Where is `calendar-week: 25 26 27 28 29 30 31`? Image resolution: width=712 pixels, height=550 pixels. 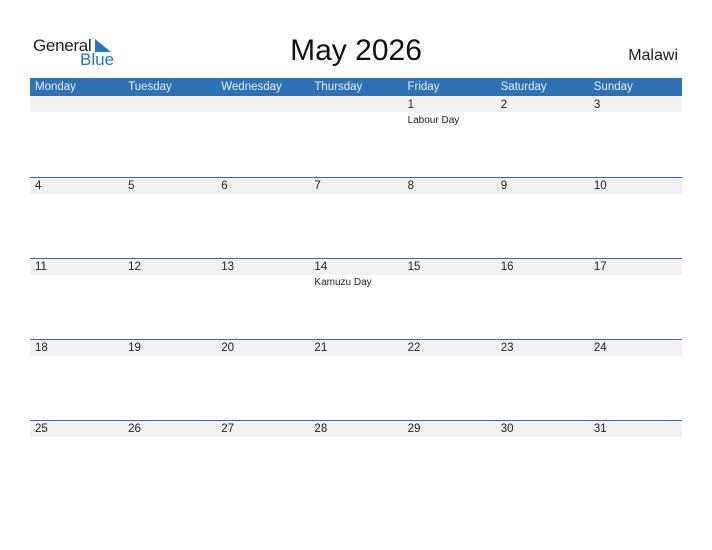
calendar-week: 25 26 27 28 29 30 31 is located at coordinates (356, 460).